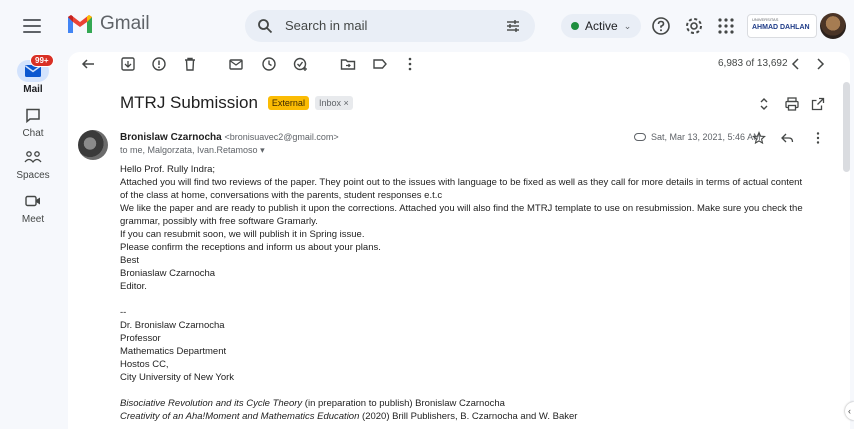 Image resolution: width=854 pixels, height=429 pixels. What do you see at coordinates (177, 377) in the screenshot?
I see `signature-line: City University of New York` at bounding box center [177, 377].